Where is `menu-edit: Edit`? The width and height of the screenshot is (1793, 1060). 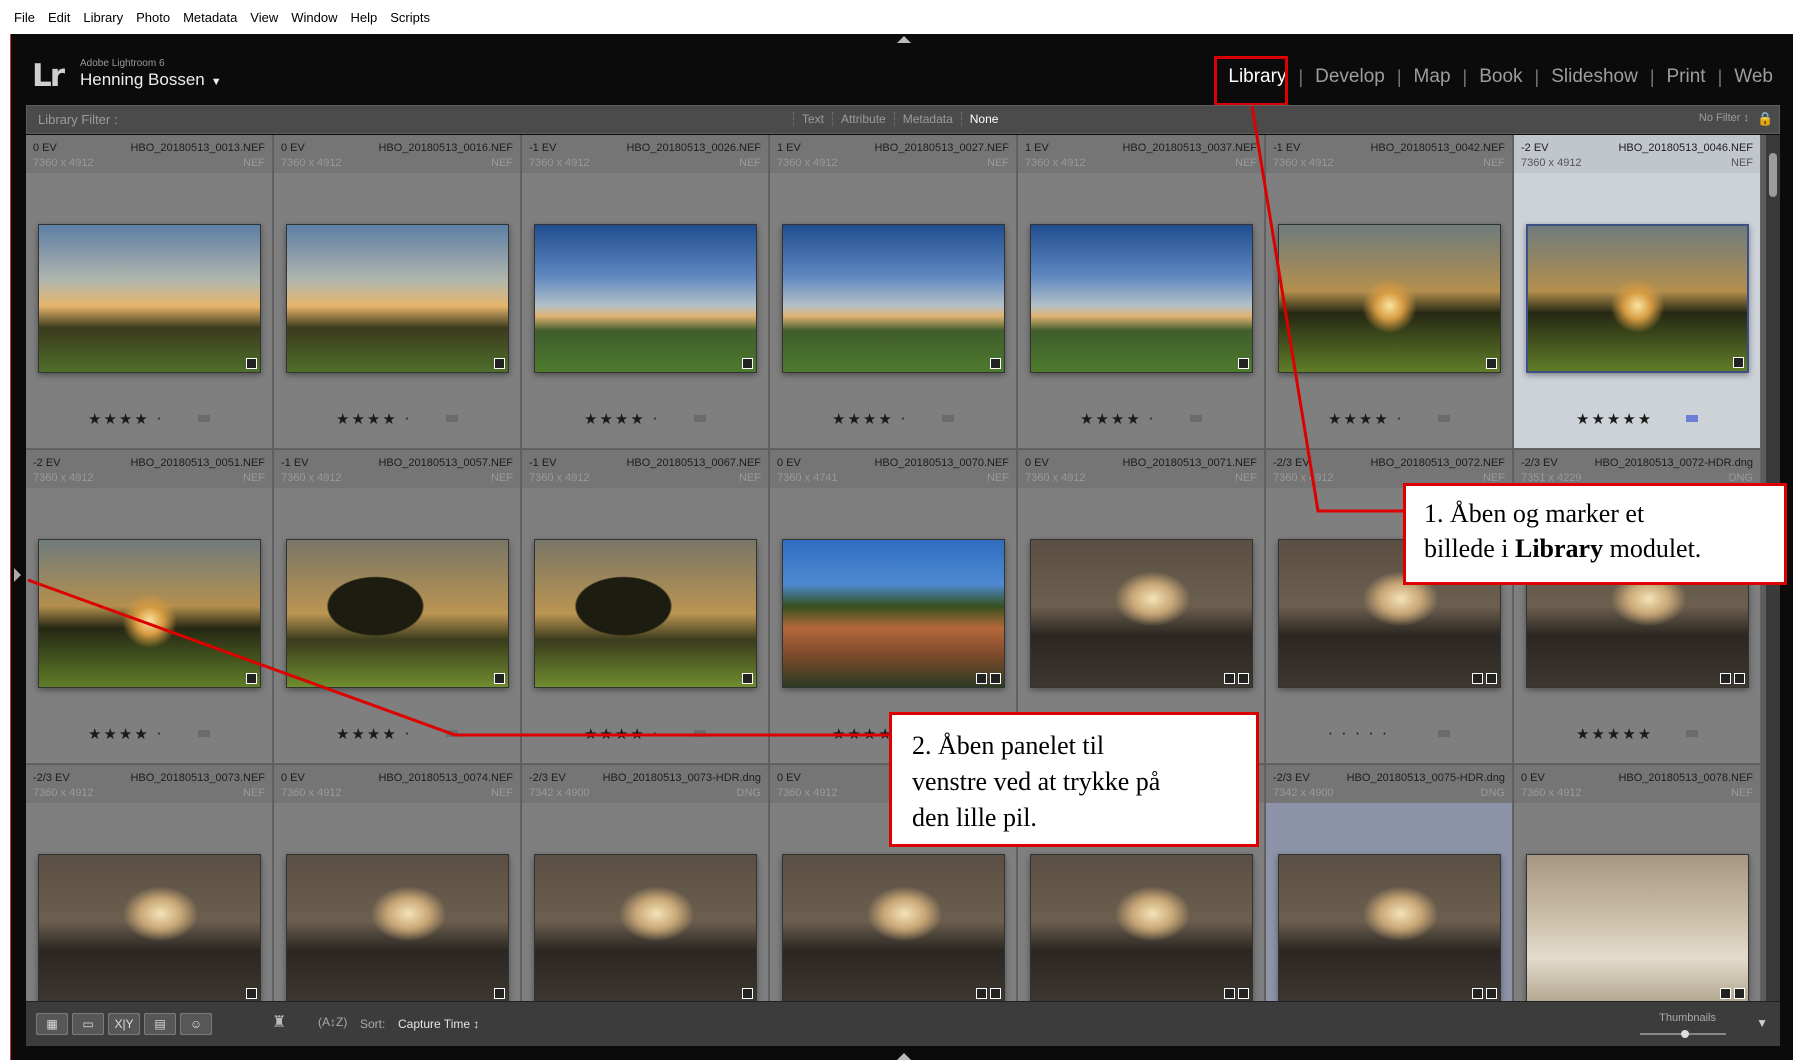 menu-edit: Edit is located at coordinates (59, 17).